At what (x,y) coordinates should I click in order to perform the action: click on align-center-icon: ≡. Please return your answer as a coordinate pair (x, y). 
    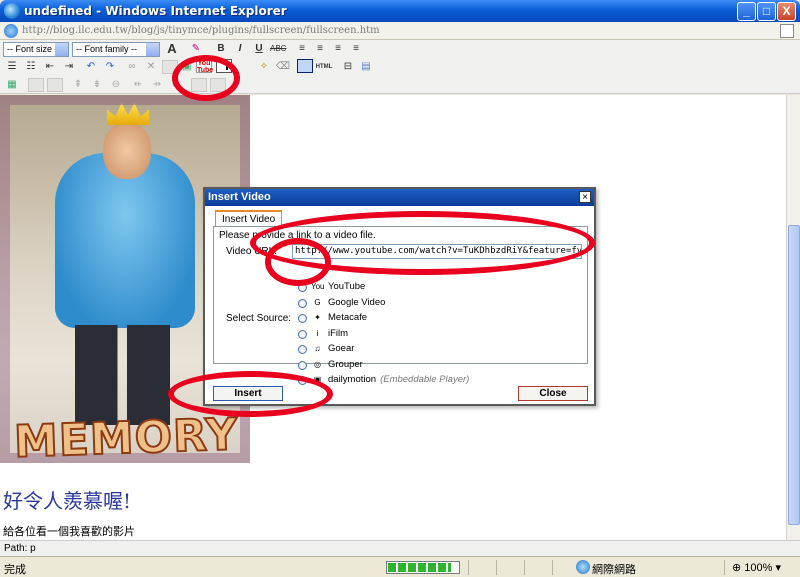
    Looking at the image, I should click on (320, 49).